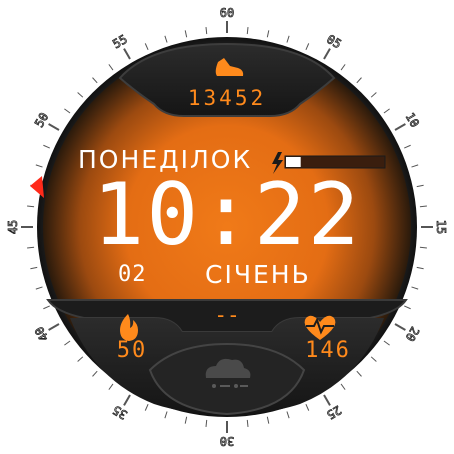 The image size is (454, 454). What do you see at coordinates (120, 412) in the screenshot?
I see `bezel-number: 35` at bounding box center [120, 412].